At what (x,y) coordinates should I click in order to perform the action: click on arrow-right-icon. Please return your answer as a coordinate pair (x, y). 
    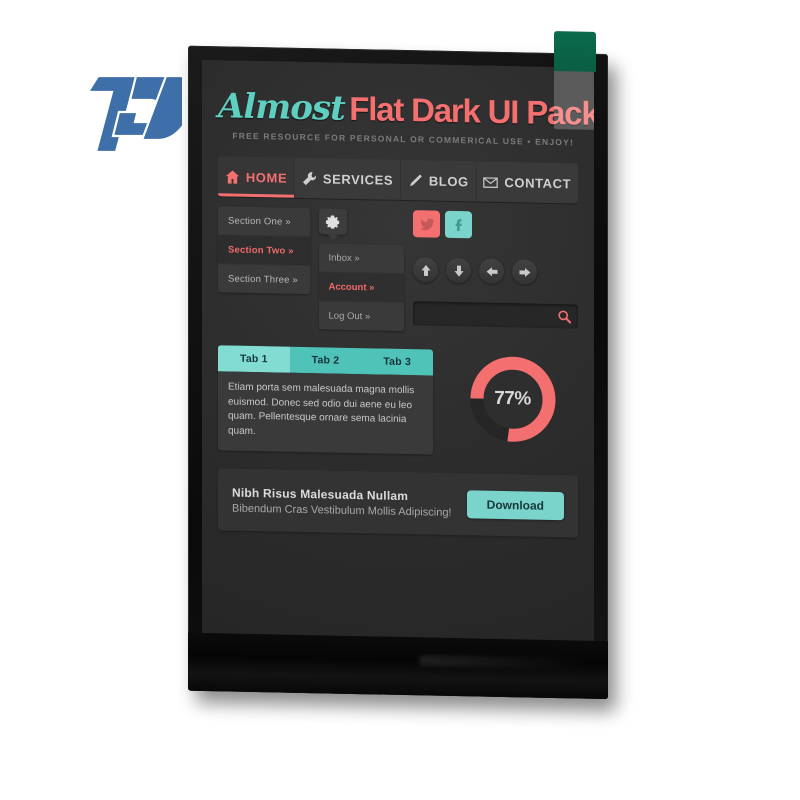
    Looking at the image, I should click on (525, 272).